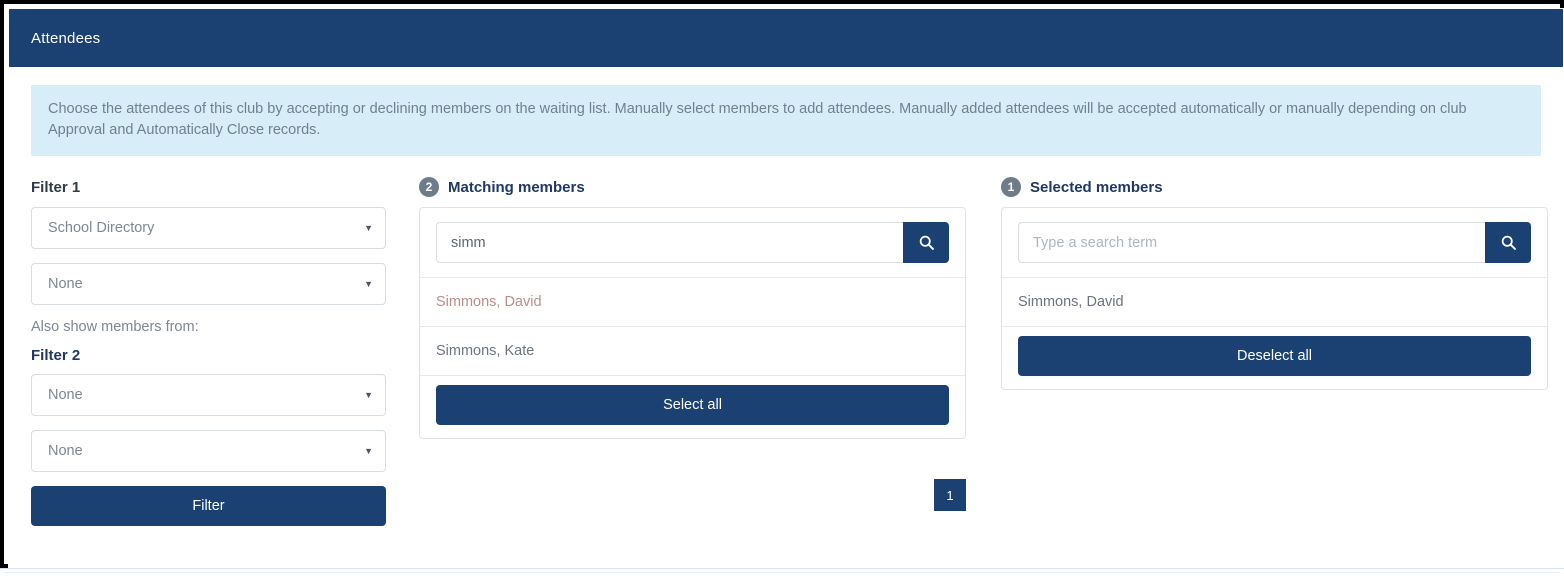 The image size is (1564, 579). I want to click on selected-panel-action: Deselect all, so click(1274, 357).